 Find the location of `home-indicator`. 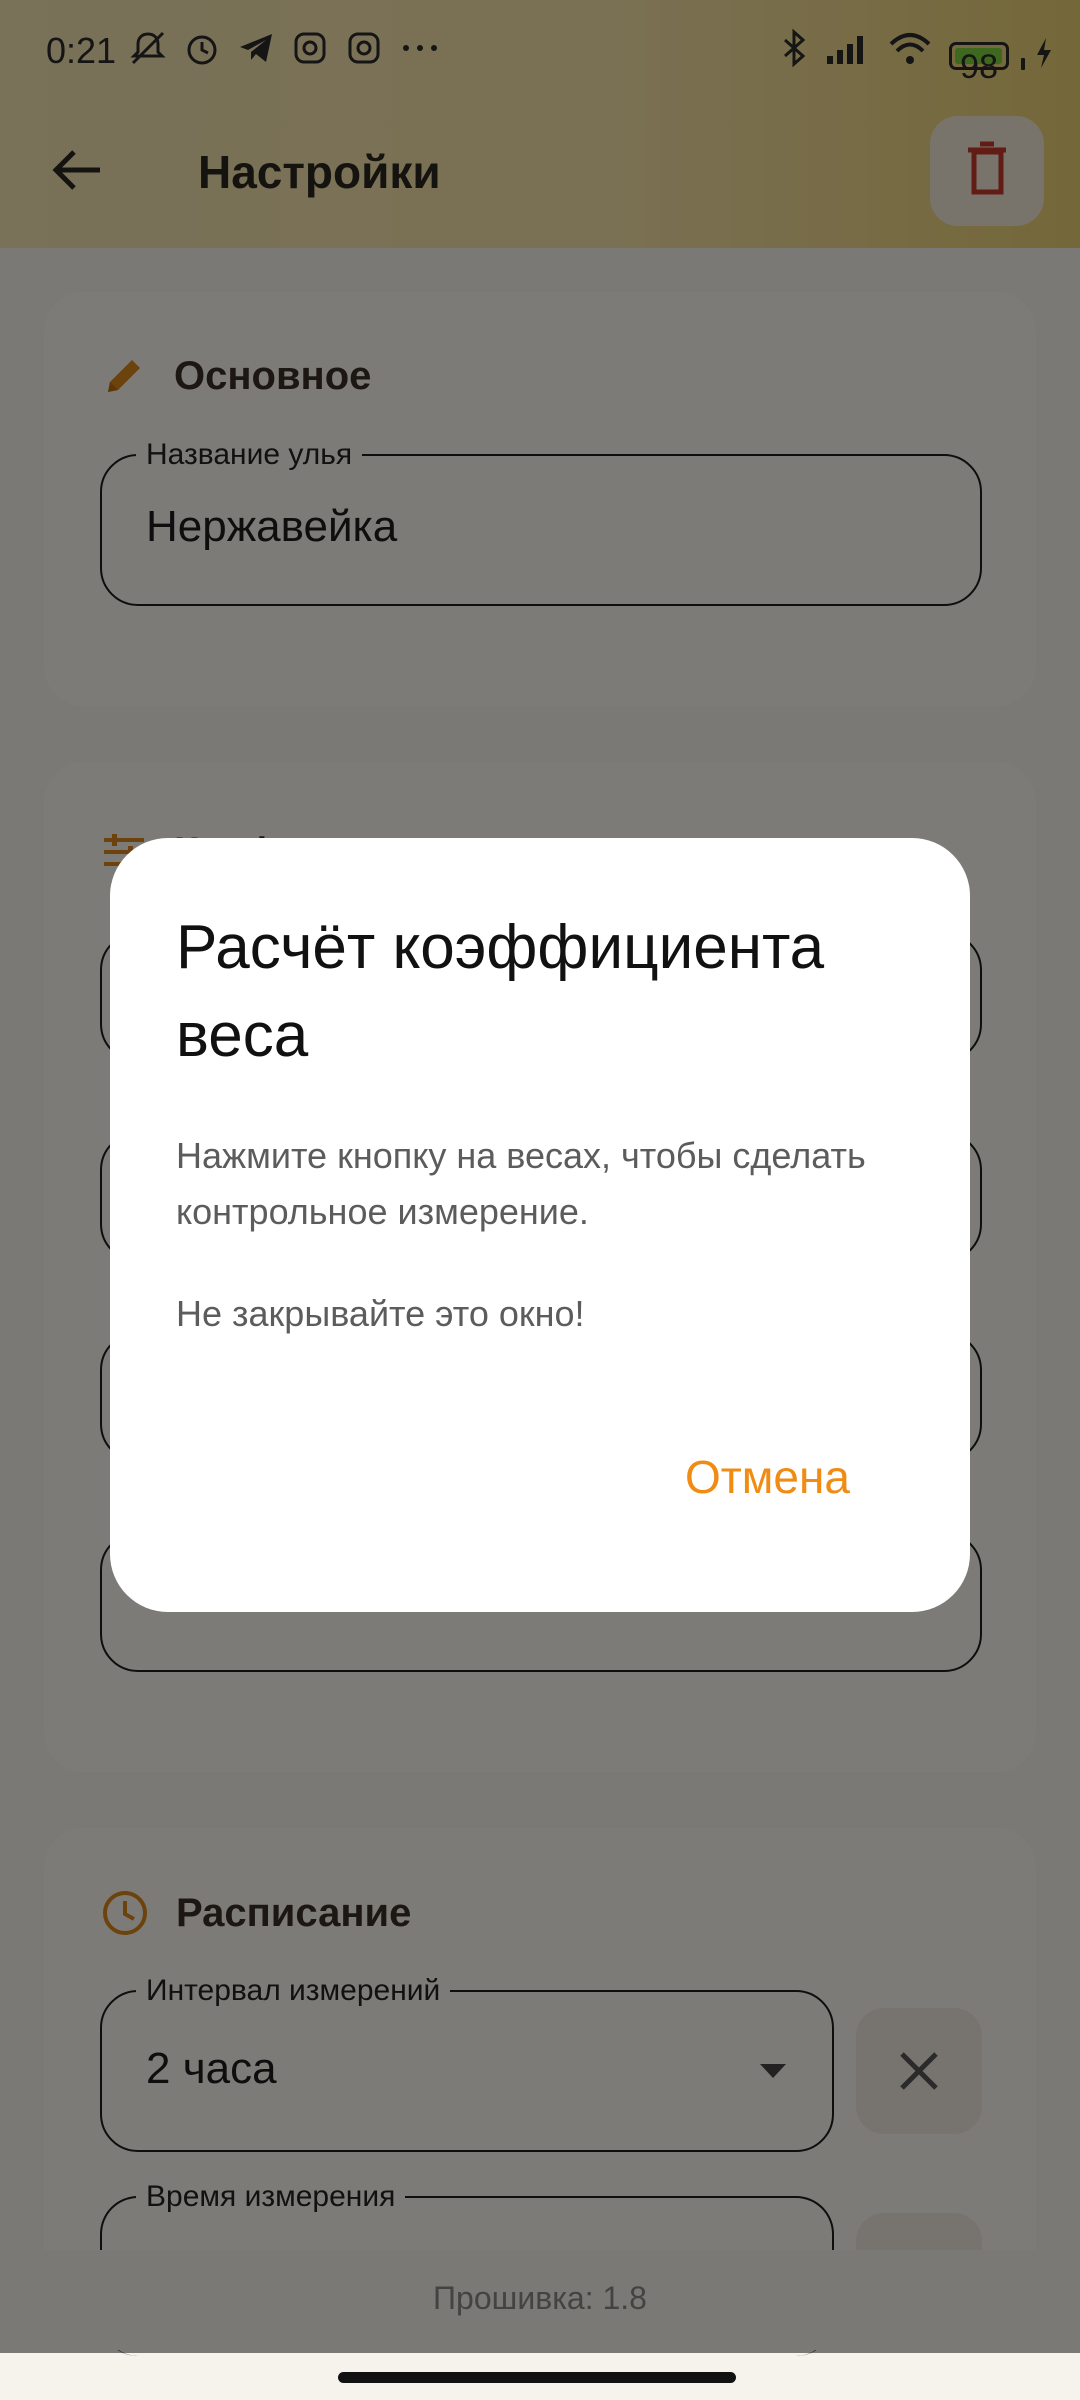

home-indicator is located at coordinates (537, 2377).